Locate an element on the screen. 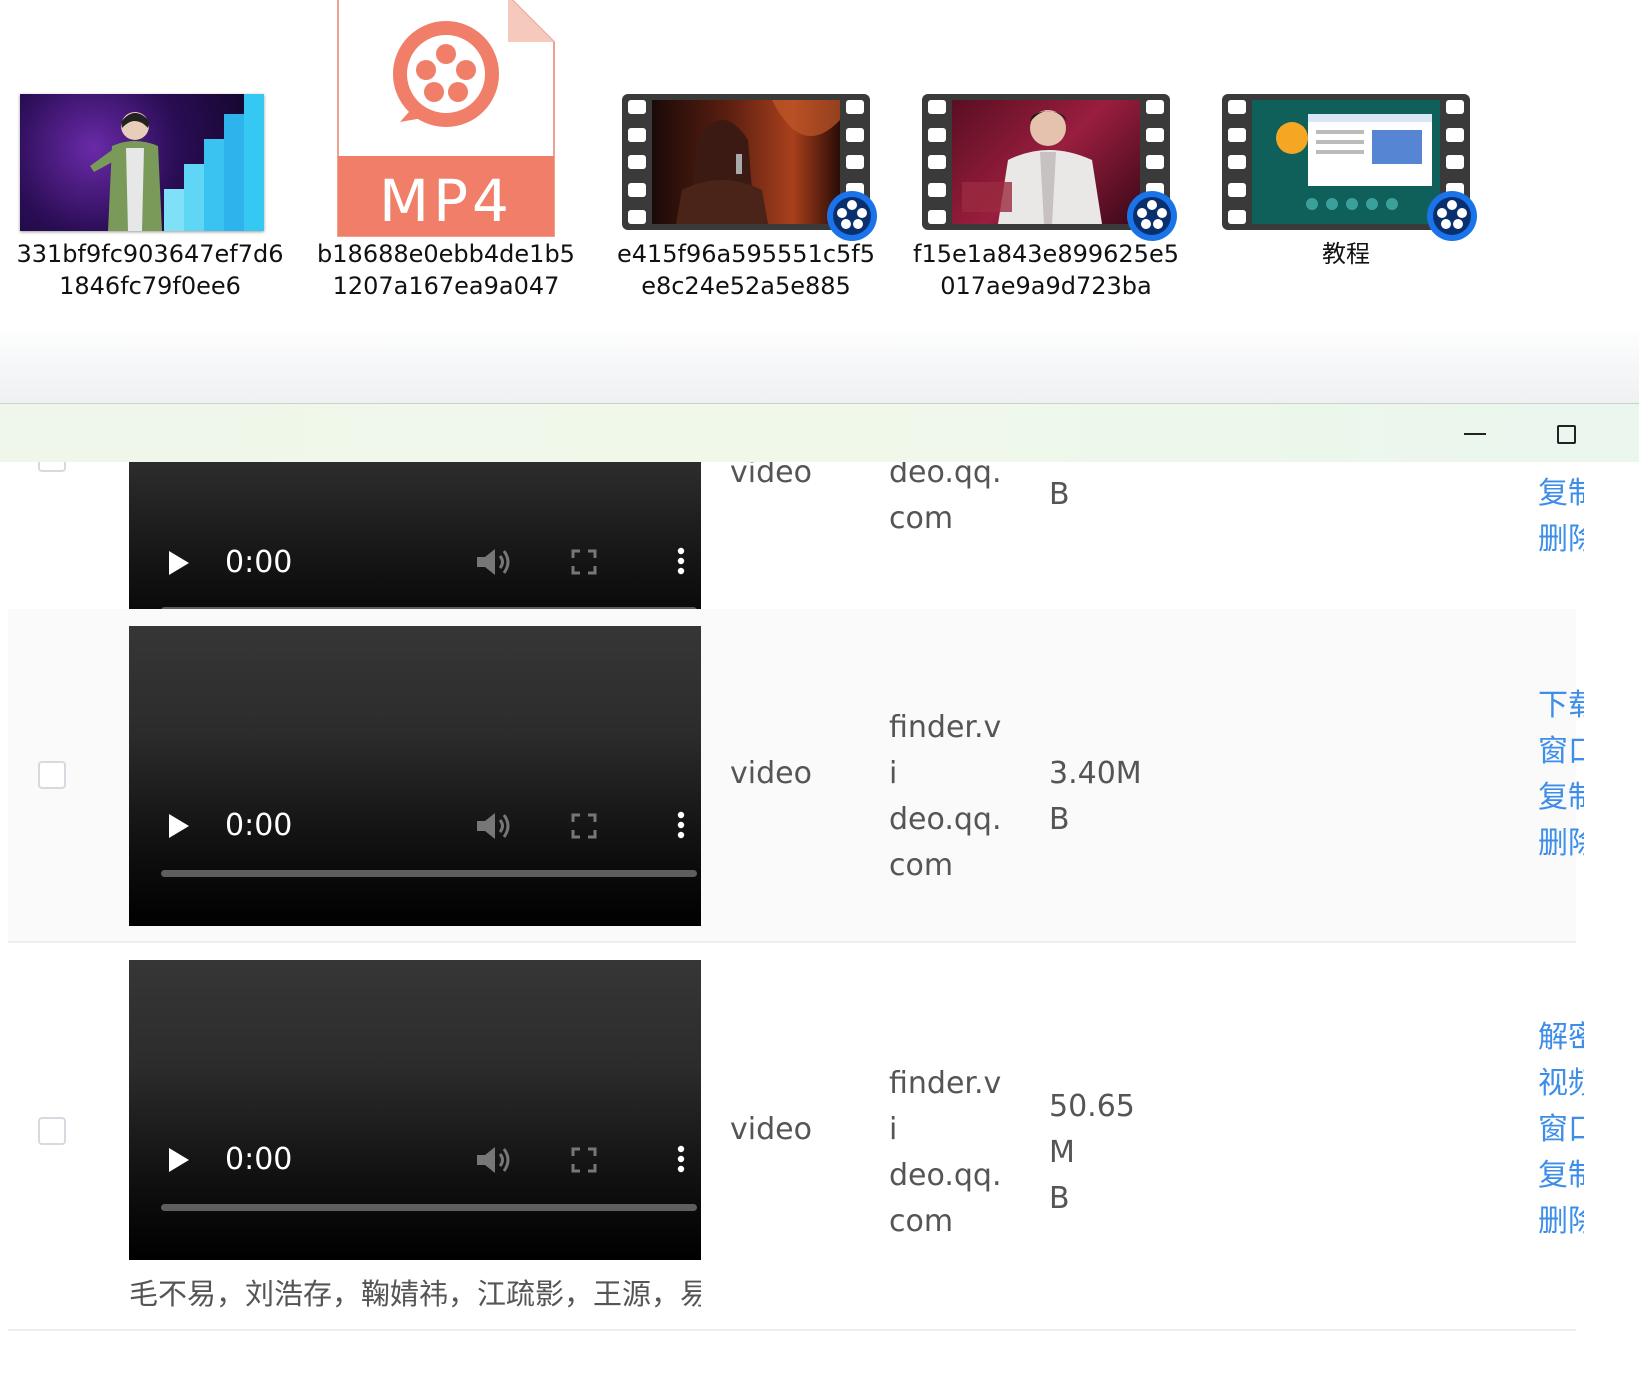 The height and width of the screenshot is (1385, 1639). file-name-line: 1846fc79f0ee6 is located at coordinates (150, 286).